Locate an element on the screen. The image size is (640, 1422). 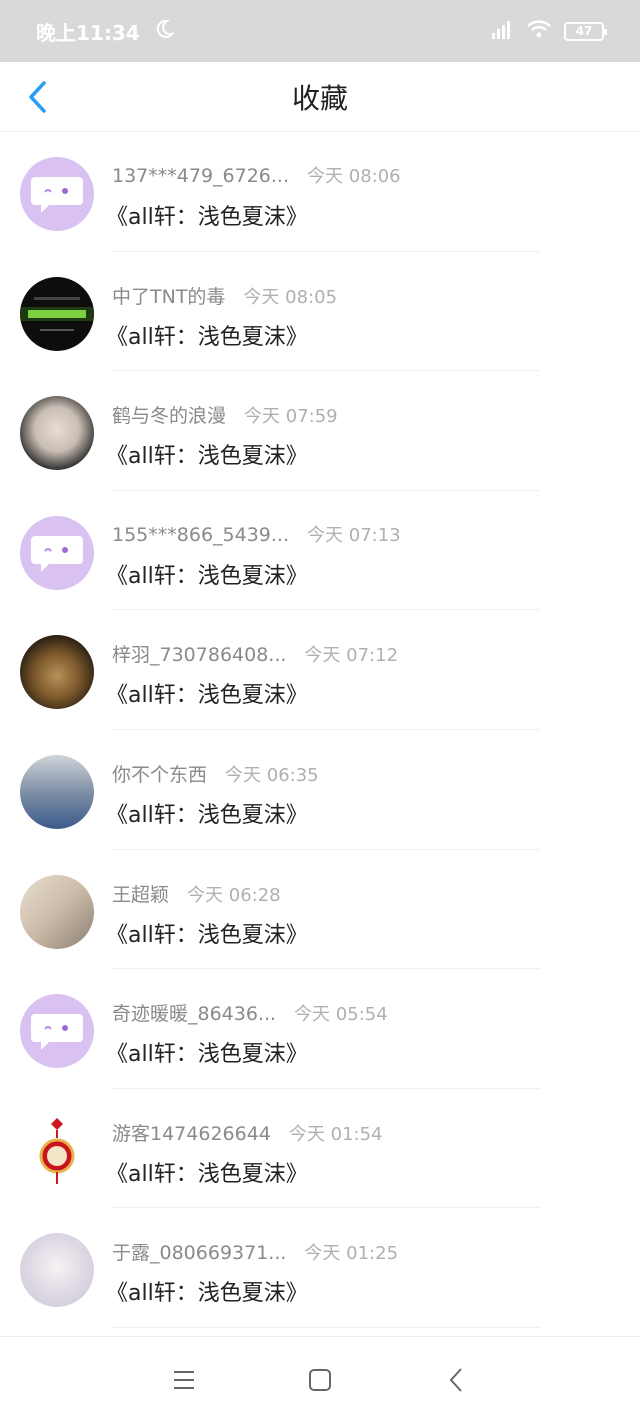
user-name: 鹤与冬的浪漫 is located at coordinates (169, 416).